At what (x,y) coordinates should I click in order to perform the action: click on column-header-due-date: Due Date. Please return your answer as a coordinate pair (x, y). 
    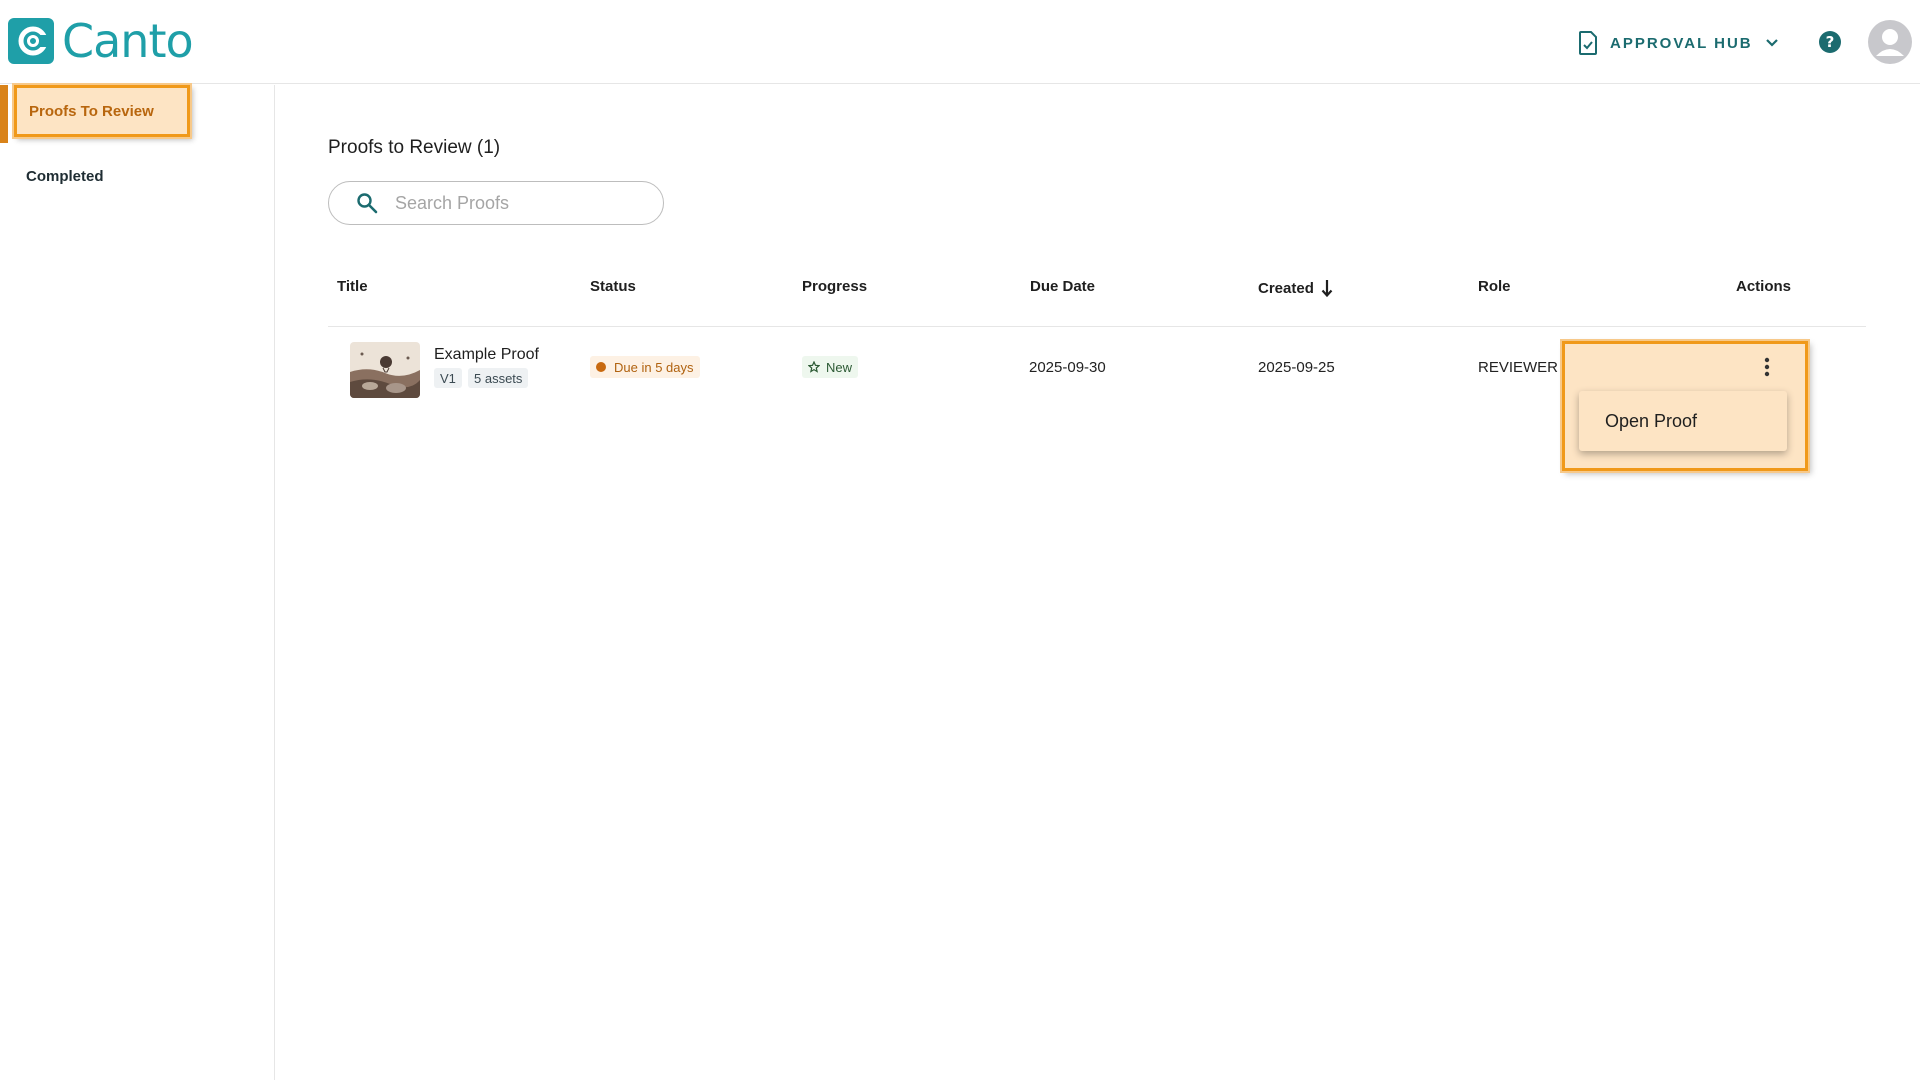
    Looking at the image, I should click on (1062, 286).